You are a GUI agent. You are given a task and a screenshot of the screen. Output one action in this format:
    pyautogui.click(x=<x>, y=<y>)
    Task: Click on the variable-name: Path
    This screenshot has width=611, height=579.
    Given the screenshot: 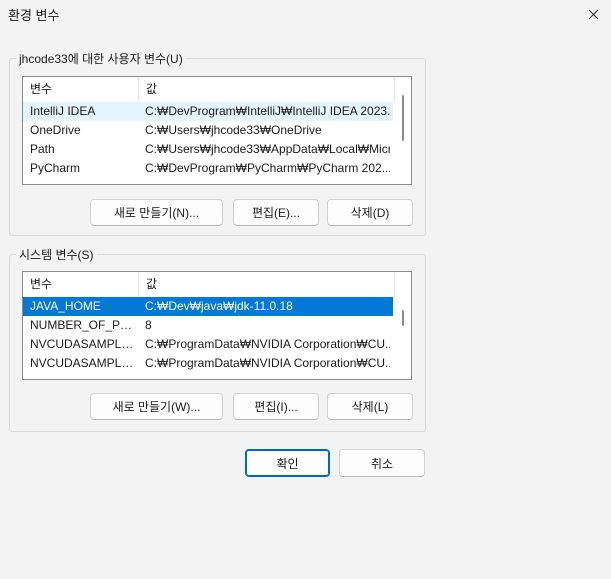 What is the action you would take?
    pyautogui.click(x=42, y=149)
    